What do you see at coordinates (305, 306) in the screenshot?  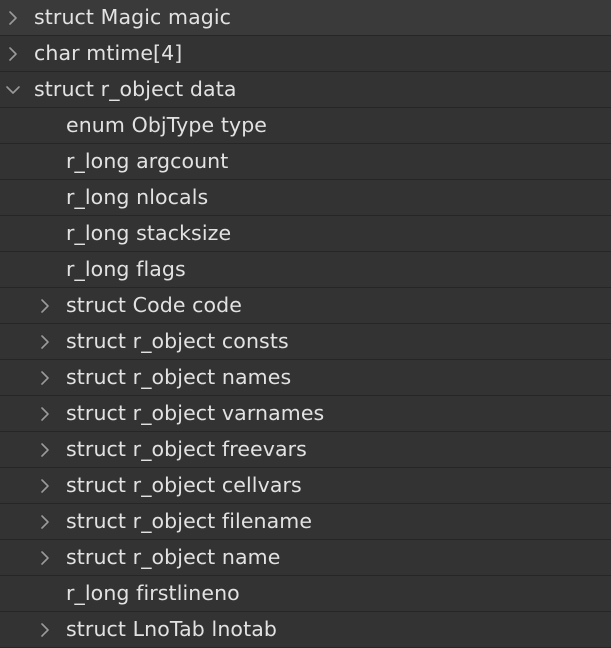 I see `tree-row: struct Code code` at bounding box center [305, 306].